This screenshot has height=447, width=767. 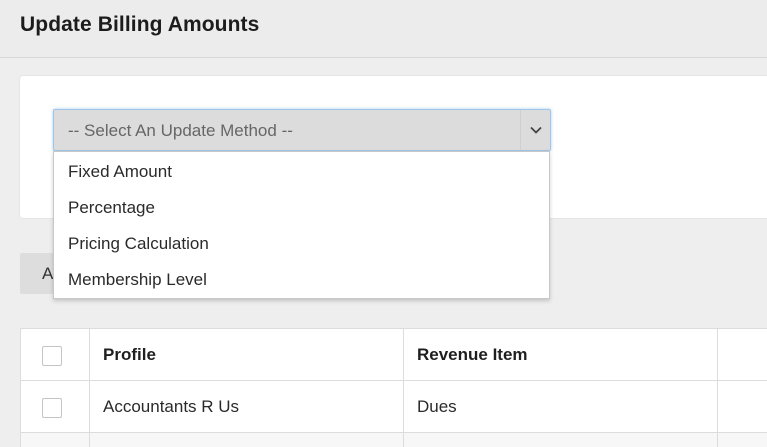 I want to click on revenue-item-cell, so click(x=561, y=440).